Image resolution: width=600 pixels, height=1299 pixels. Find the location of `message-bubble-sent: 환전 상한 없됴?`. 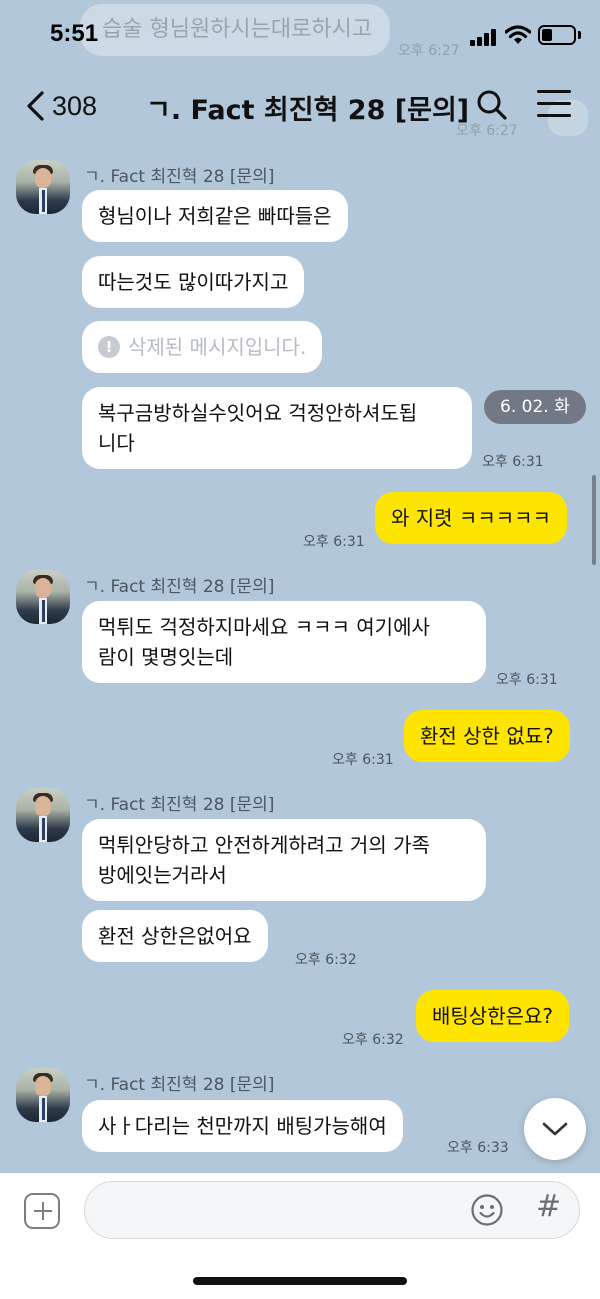

message-bubble-sent: 환전 상한 없됴? is located at coordinates (487, 736).